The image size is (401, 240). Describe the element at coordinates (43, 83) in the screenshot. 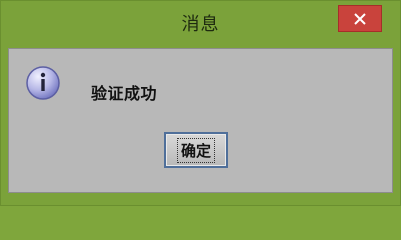

I see `info-icon` at that location.